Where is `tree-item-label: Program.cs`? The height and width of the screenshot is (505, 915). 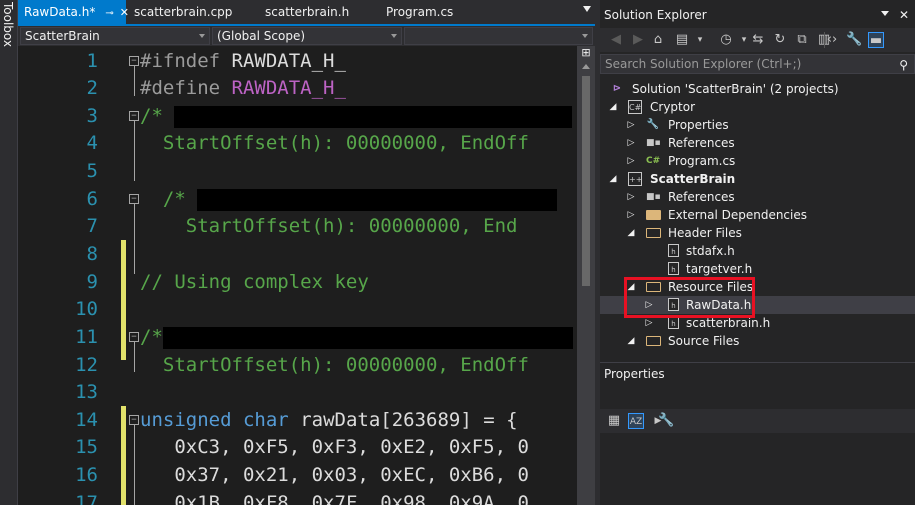
tree-item-label: Program.cs is located at coordinates (702, 161).